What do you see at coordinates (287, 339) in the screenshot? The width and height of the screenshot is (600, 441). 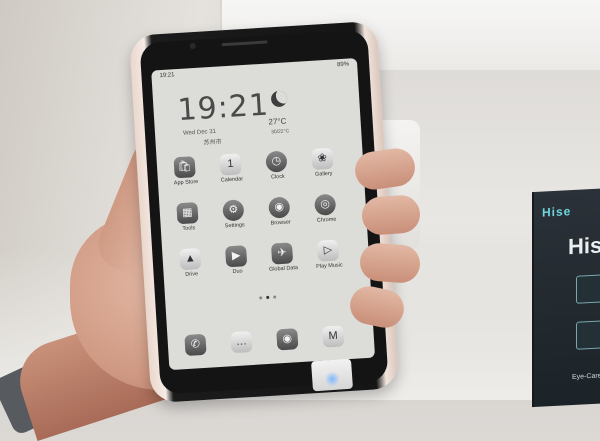 I see `camera-icon: ◉` at bounding box center [287, 339].